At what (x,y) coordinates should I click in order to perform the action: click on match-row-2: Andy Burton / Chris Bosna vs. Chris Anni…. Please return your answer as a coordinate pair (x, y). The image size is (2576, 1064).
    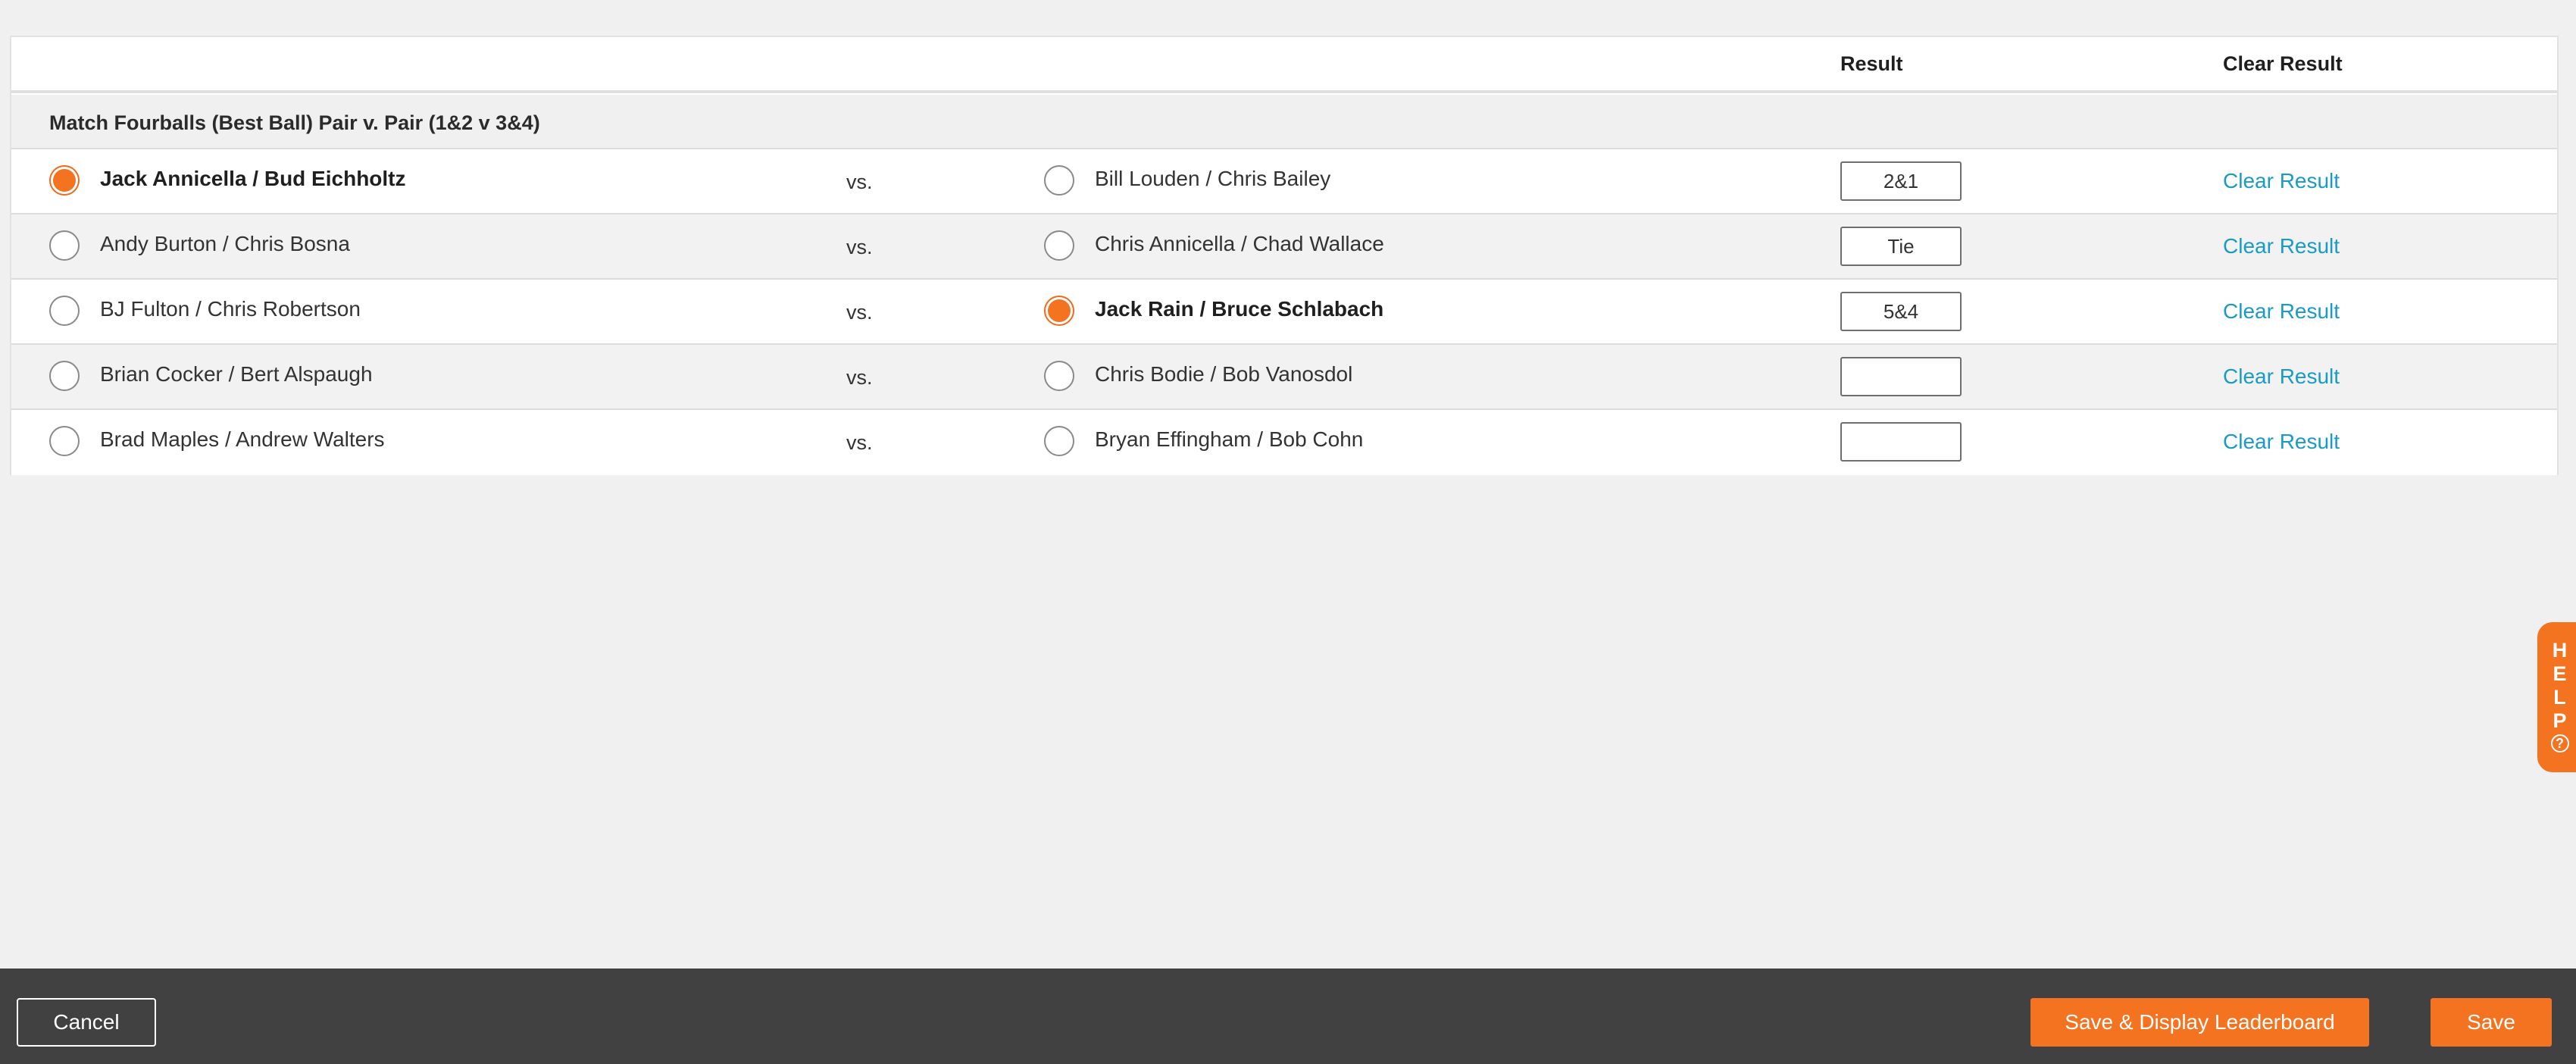
    Looking at the image, I should click on (1284, 247).